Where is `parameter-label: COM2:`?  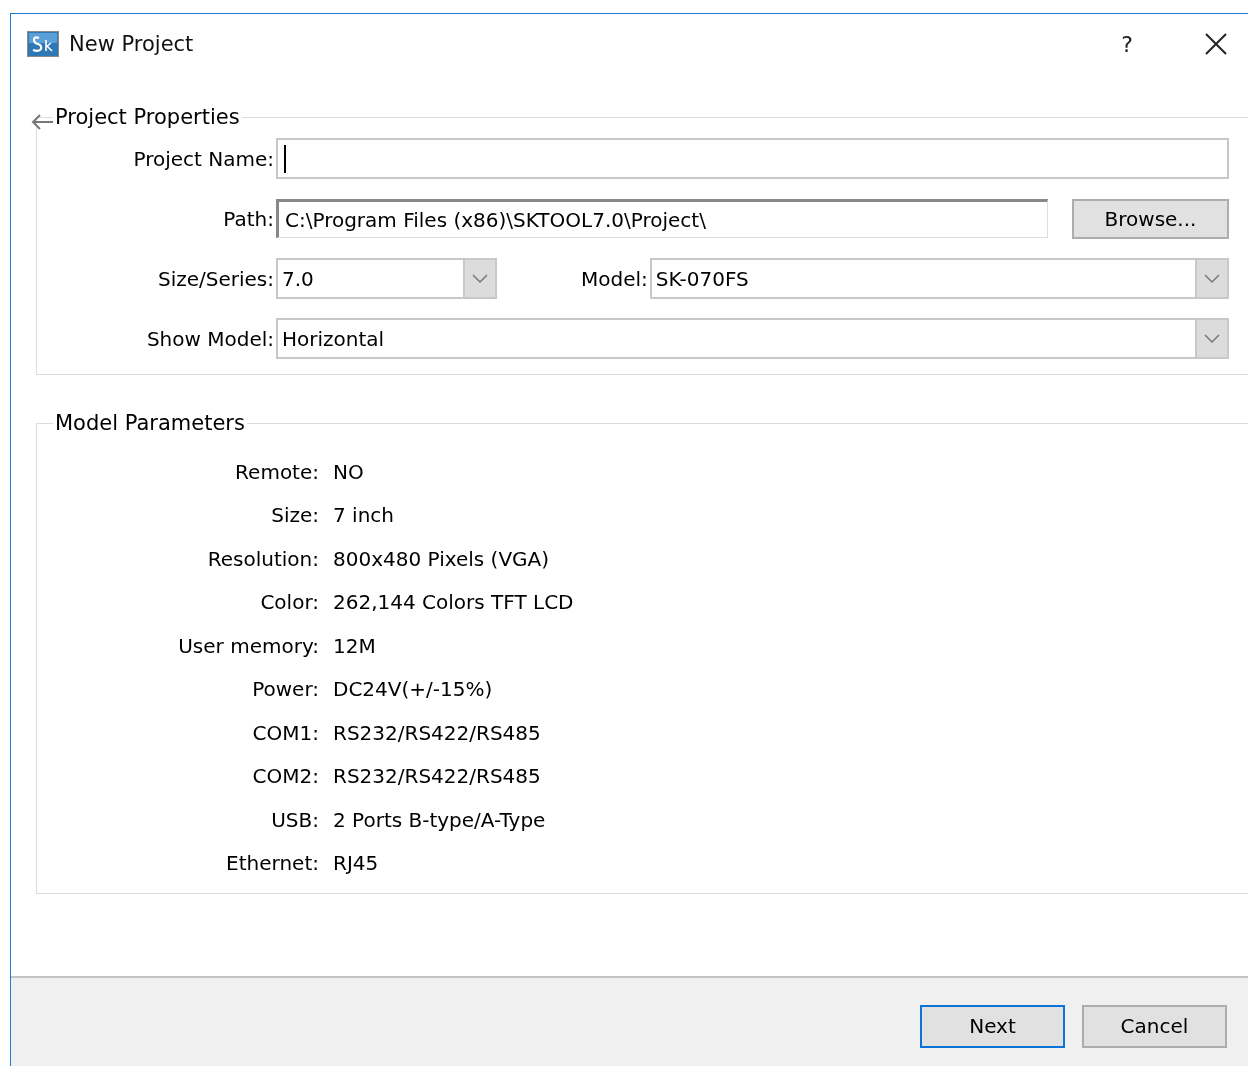 parameter-label: COM2: is located at coordinates (285, 776).